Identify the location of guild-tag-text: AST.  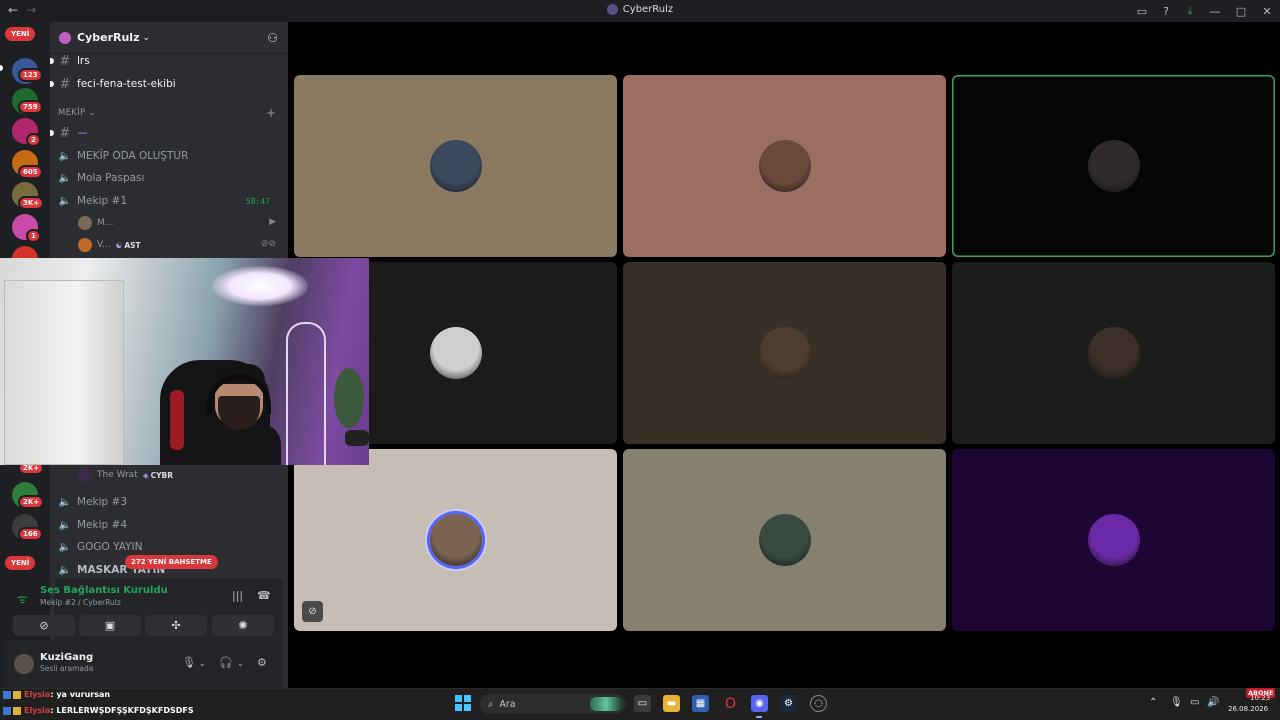
(132, 245).